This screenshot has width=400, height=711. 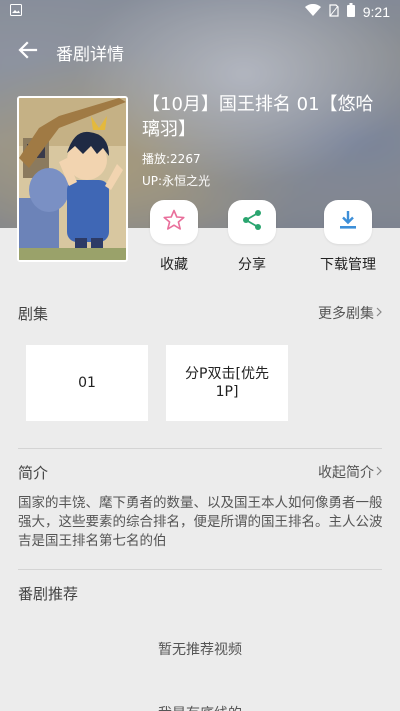 I want to click on star-icon, so click(x=174, y=222).